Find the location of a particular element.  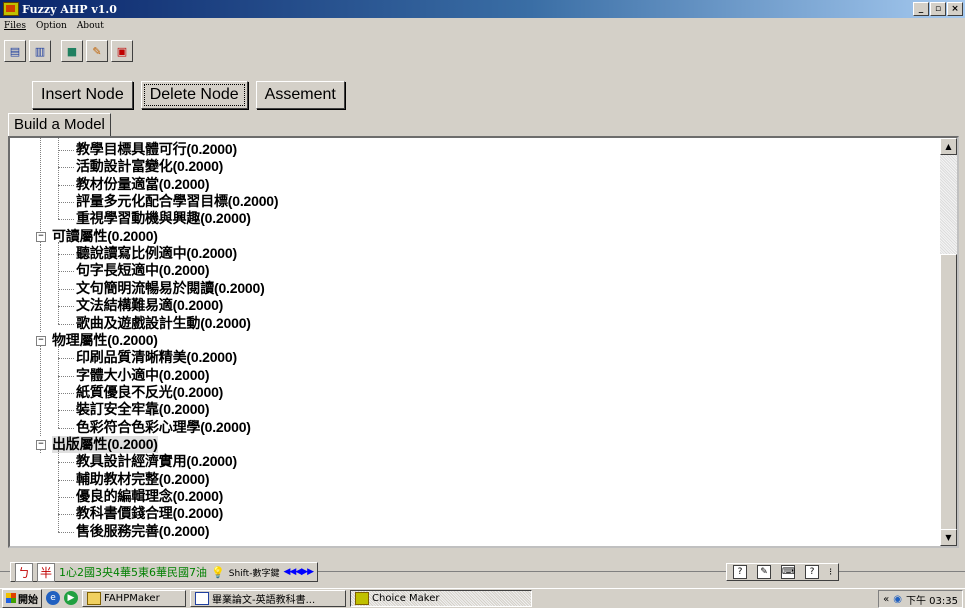

tree-leaf-node: 教科書價錢合理(0.2000) is located at coordinates (149, 513).